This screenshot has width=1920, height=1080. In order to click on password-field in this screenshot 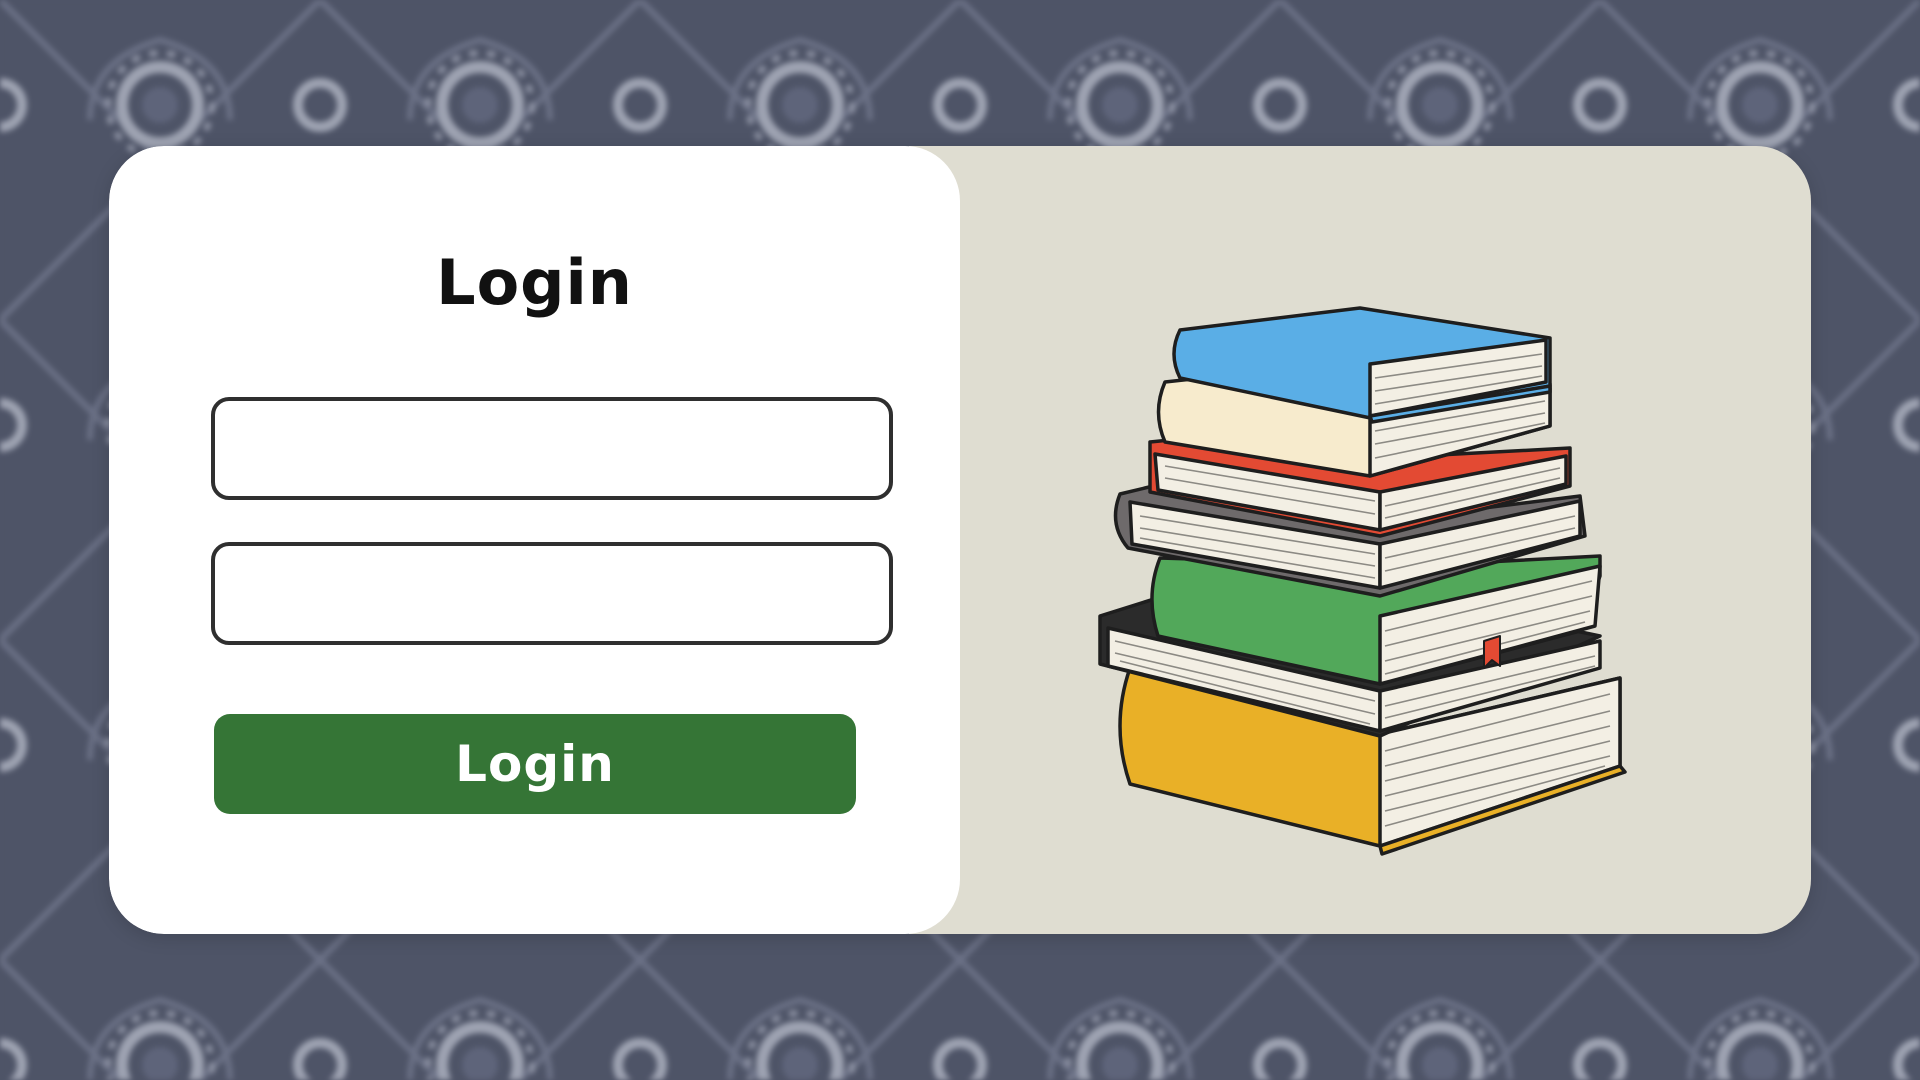, I will do `click(552, 593)`.